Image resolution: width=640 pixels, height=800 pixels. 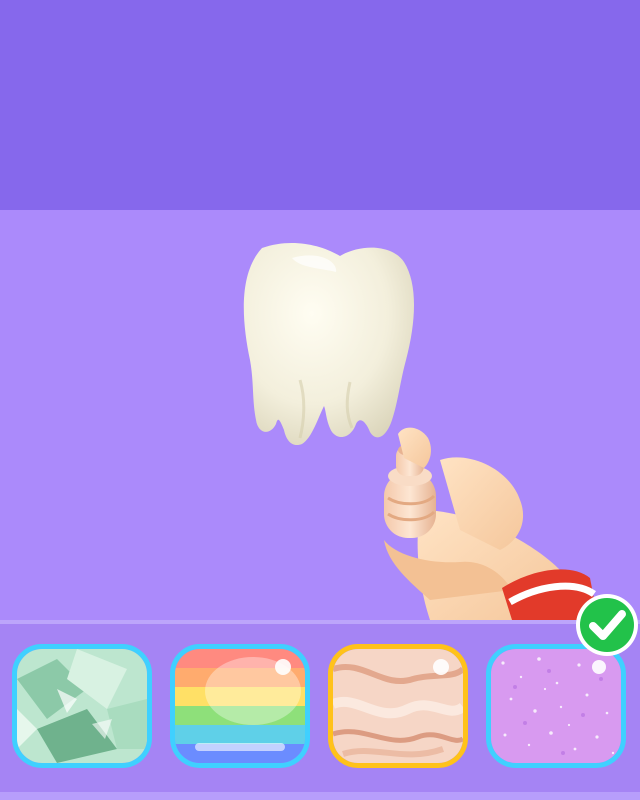 I want to click on rainbow-swatch, so click(x=240, y=706).